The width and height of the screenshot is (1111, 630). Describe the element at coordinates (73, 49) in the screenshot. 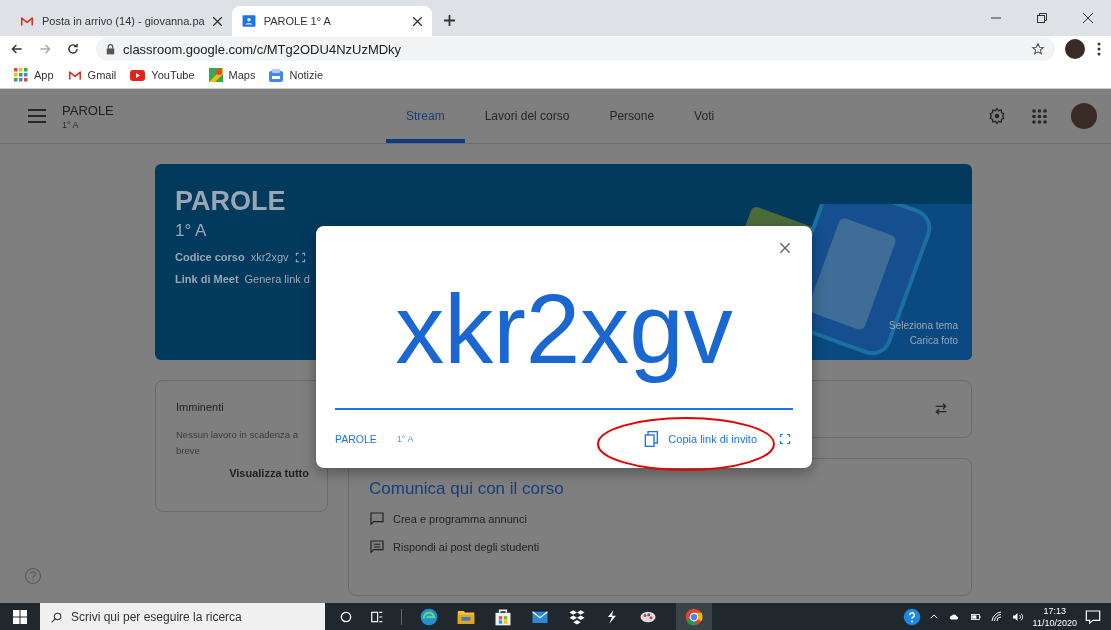

I see `reload-icon` at that location.